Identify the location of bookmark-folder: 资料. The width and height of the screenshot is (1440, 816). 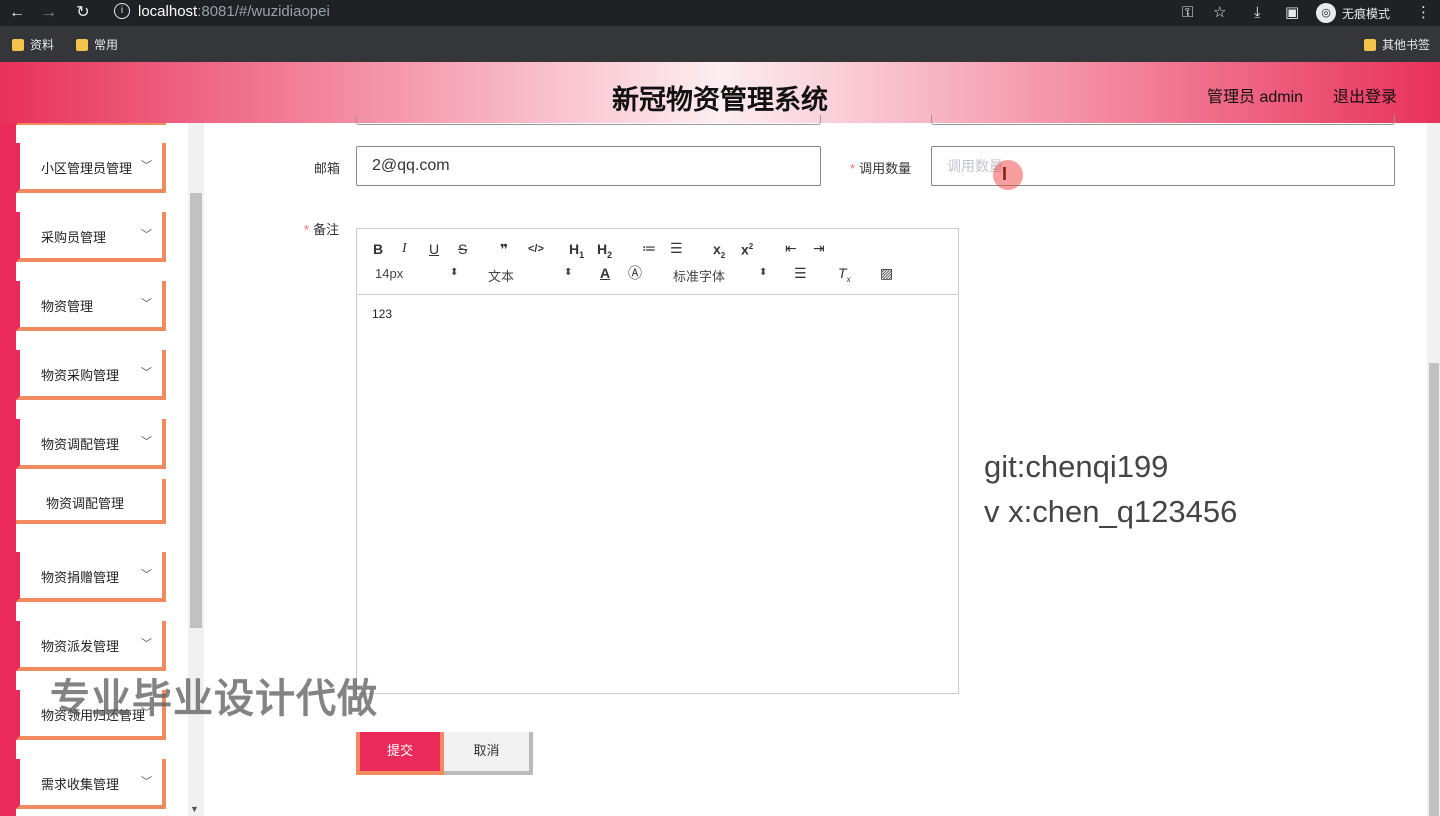
(33, 44).